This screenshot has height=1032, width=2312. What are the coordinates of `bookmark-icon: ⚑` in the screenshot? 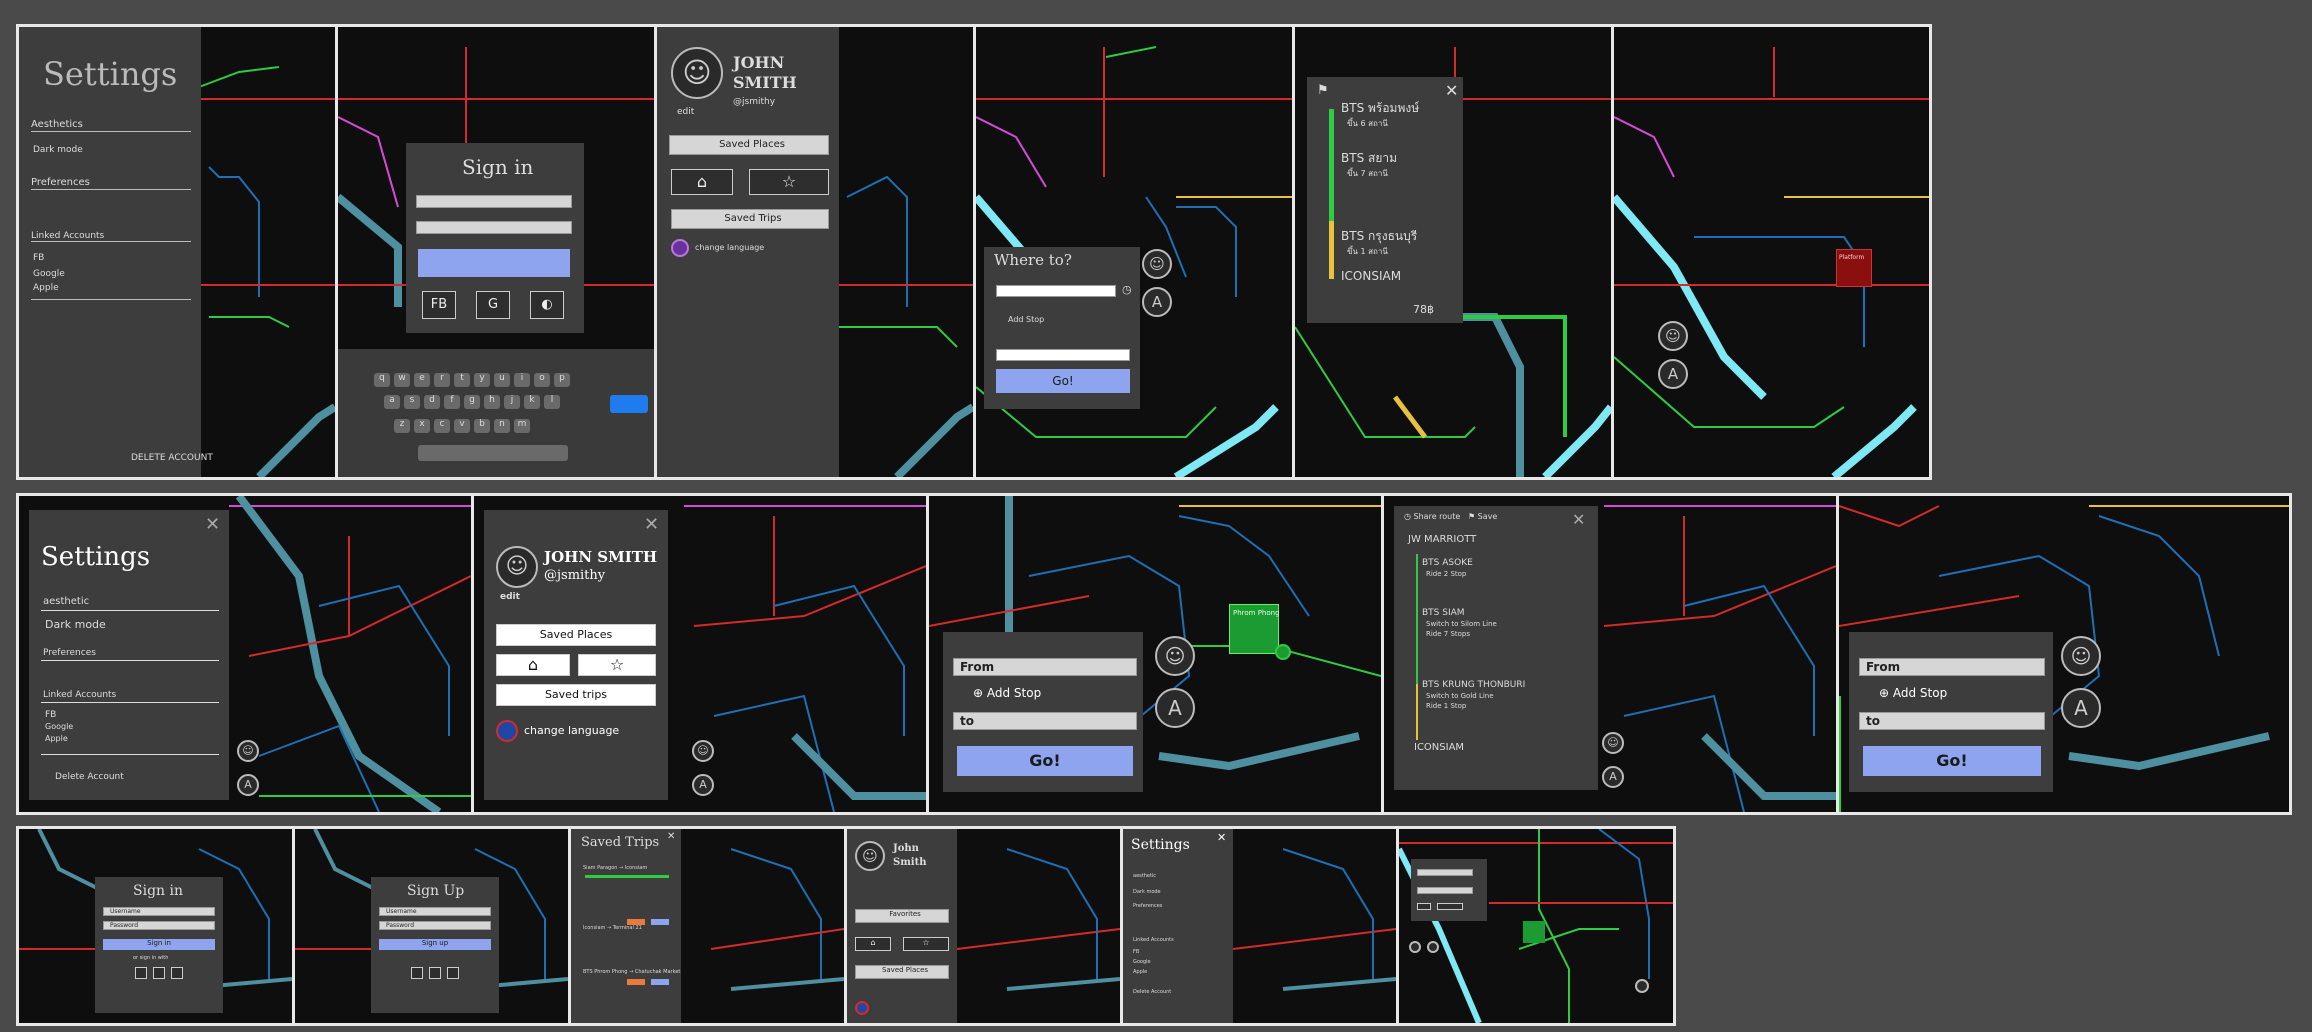 It's located at (1323, 90).